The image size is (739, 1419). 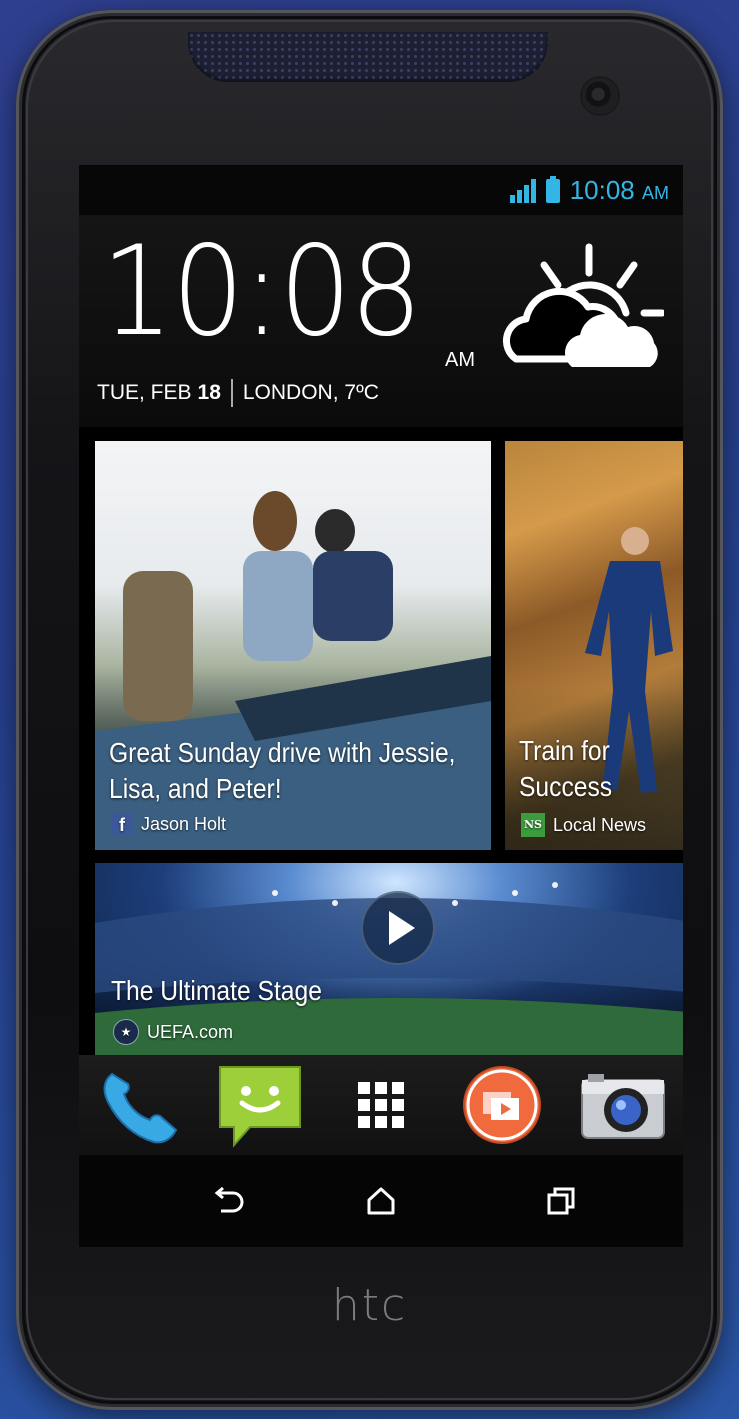 I want to click on all-apps-button, so click(x=381, y=1105).